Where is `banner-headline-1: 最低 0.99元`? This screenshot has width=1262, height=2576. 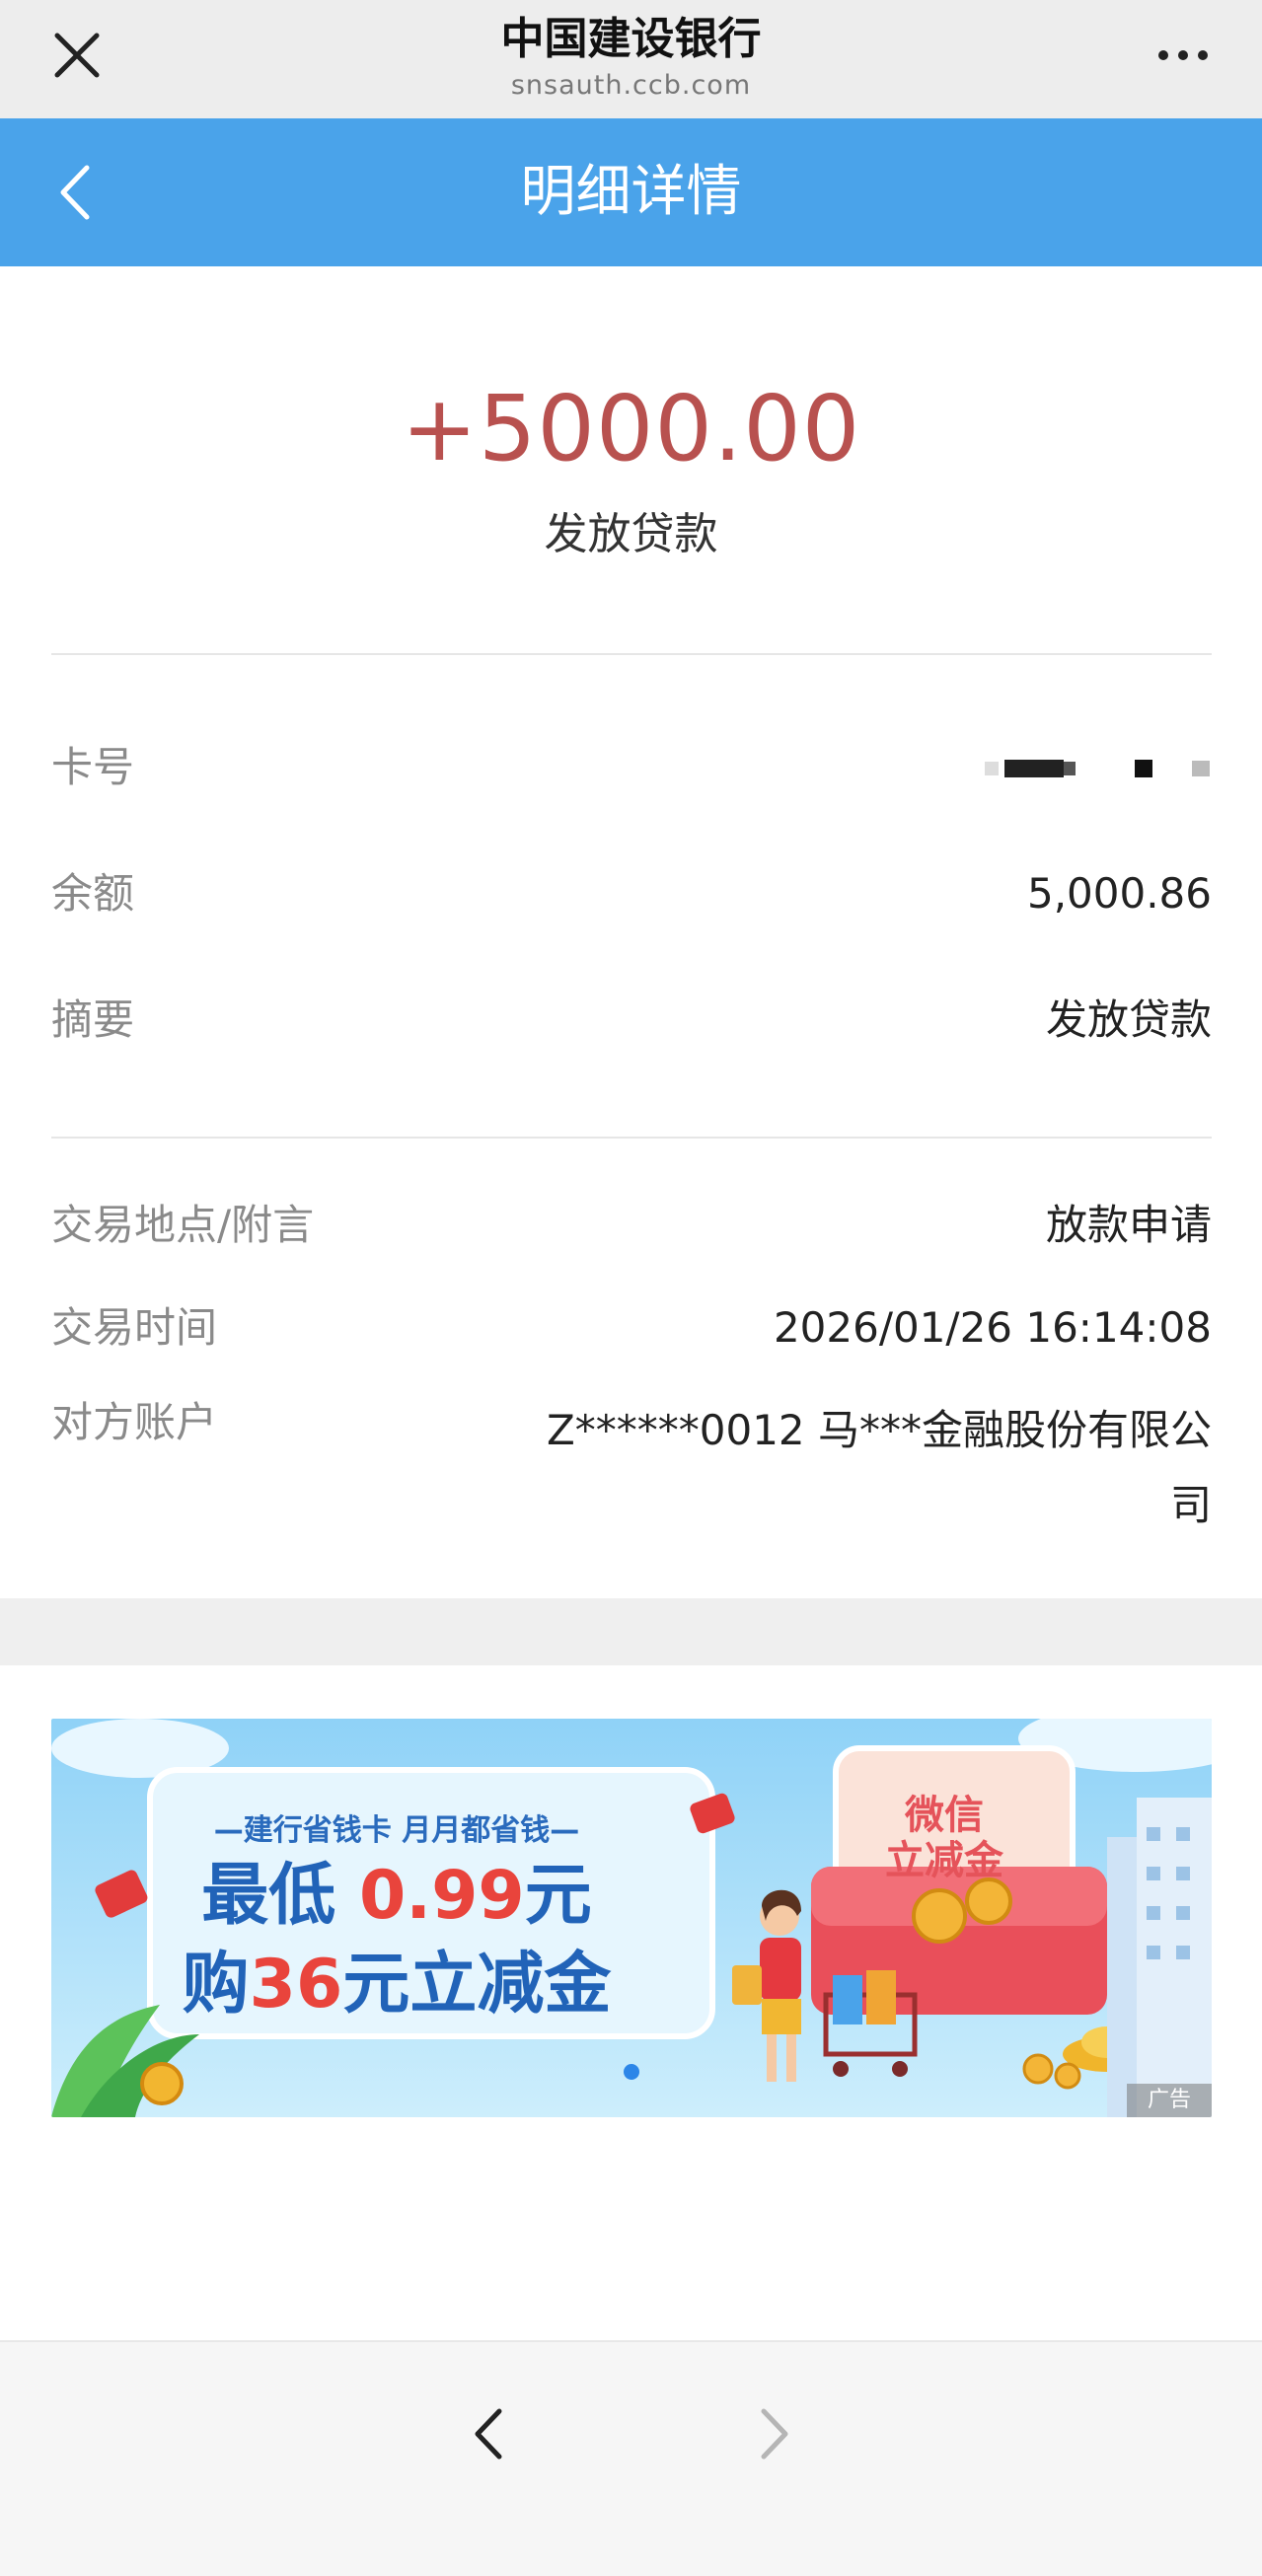
banner-headline-1: 最低 0.99元 is located at coordinates (396, 1896).